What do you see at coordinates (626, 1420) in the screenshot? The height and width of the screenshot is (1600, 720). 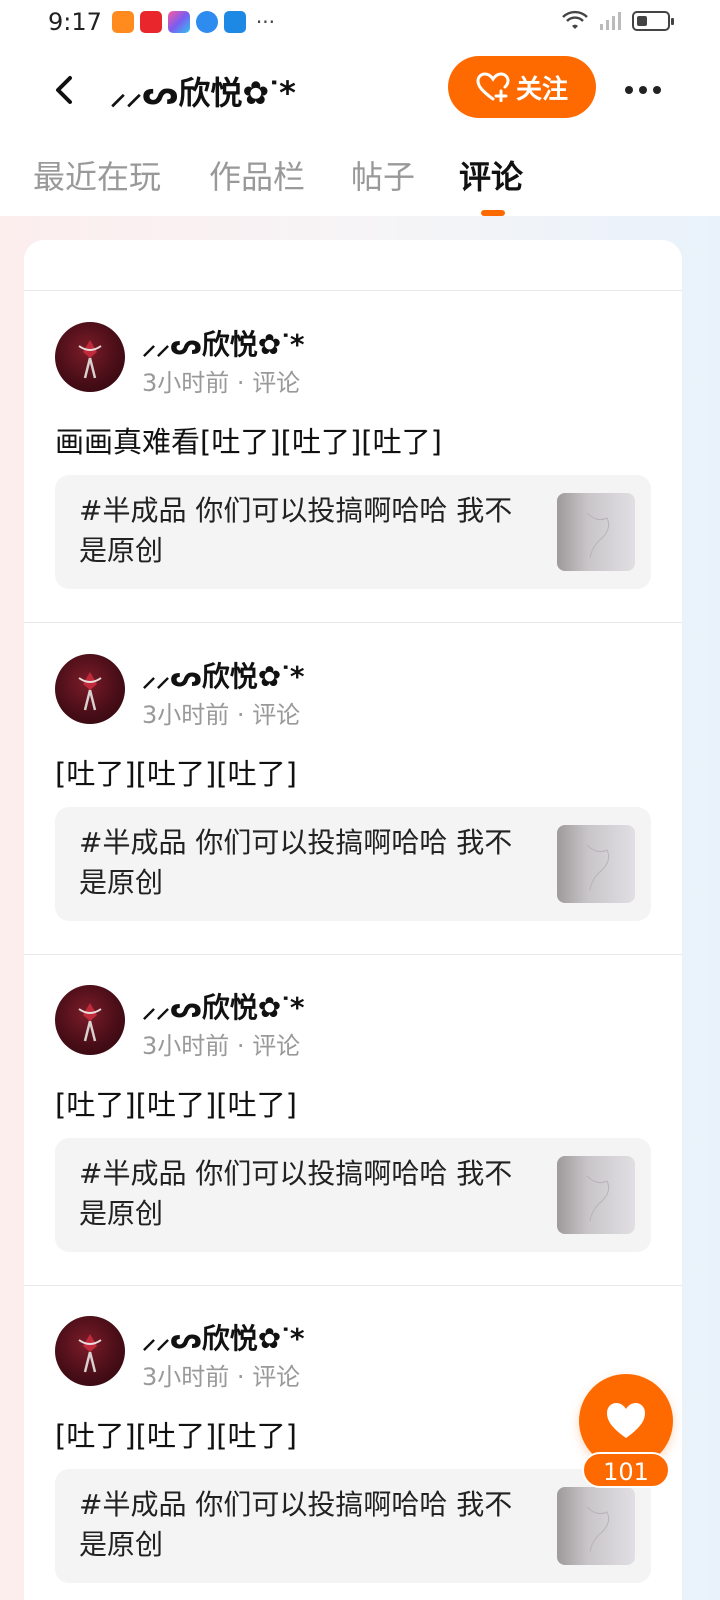 I see `heart-icon` at bounding box center [626, 1420].